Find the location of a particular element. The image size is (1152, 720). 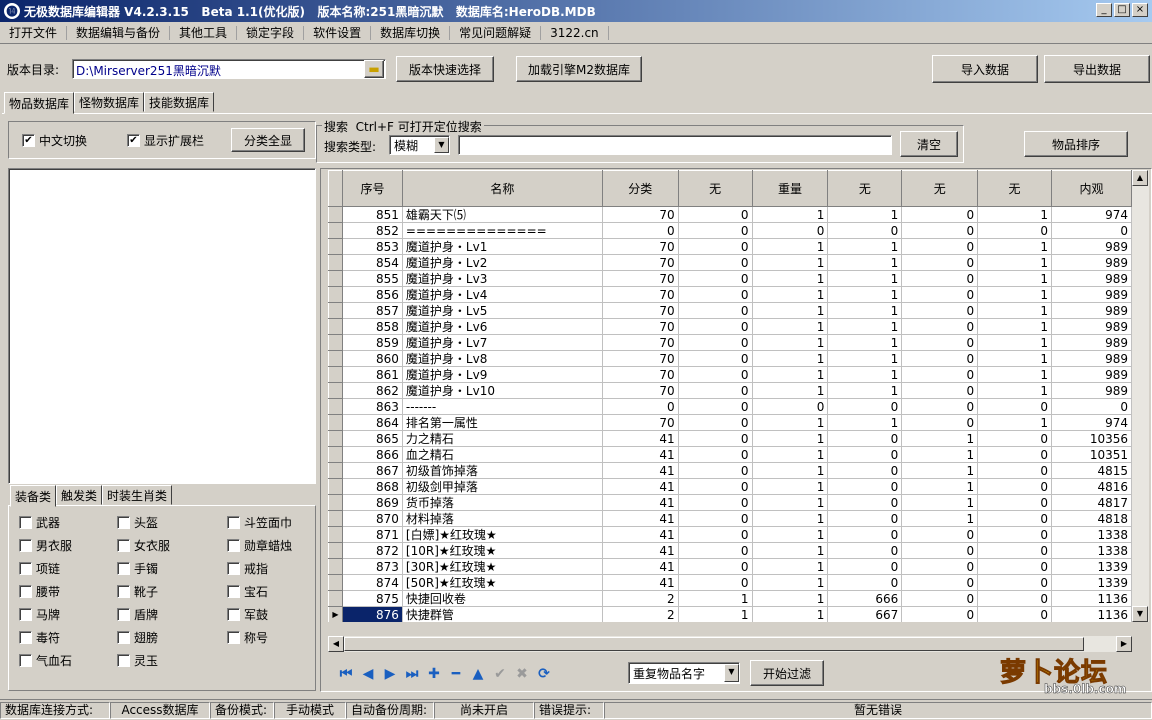

maximize-button: □ is located at coordinates (1122, 10).